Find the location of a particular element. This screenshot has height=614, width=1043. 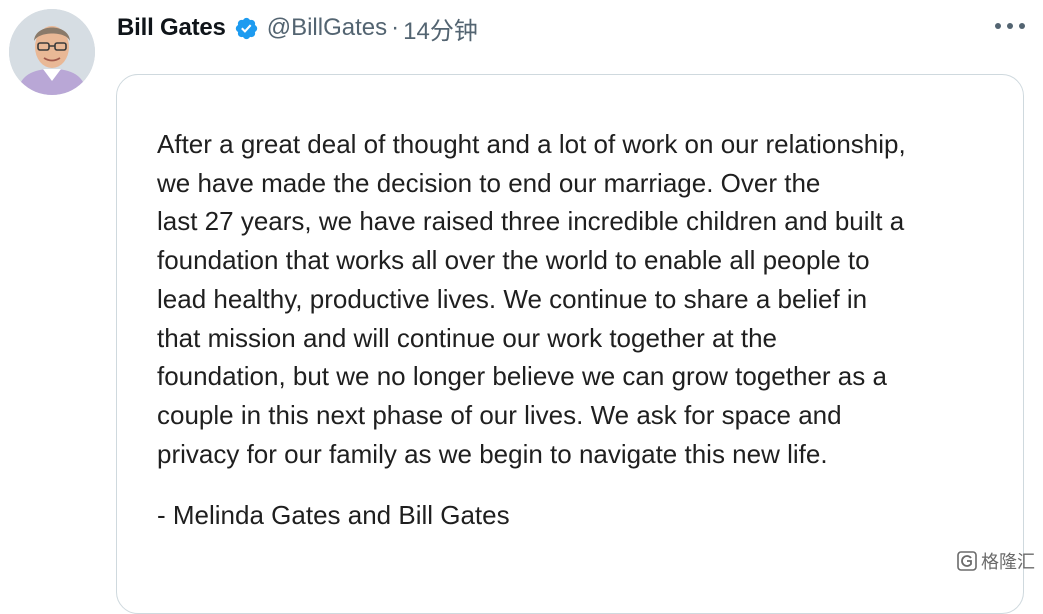

watermark-logo-icon is located at coordinates (967, 561).